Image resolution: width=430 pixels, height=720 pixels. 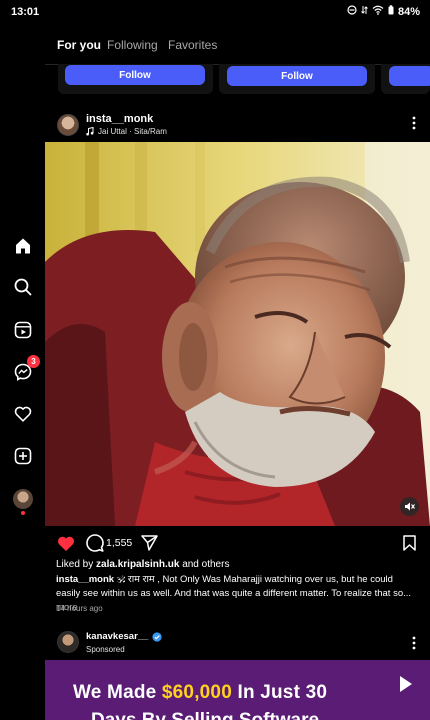 I want to click on save-button, so click(x=409, y=545).